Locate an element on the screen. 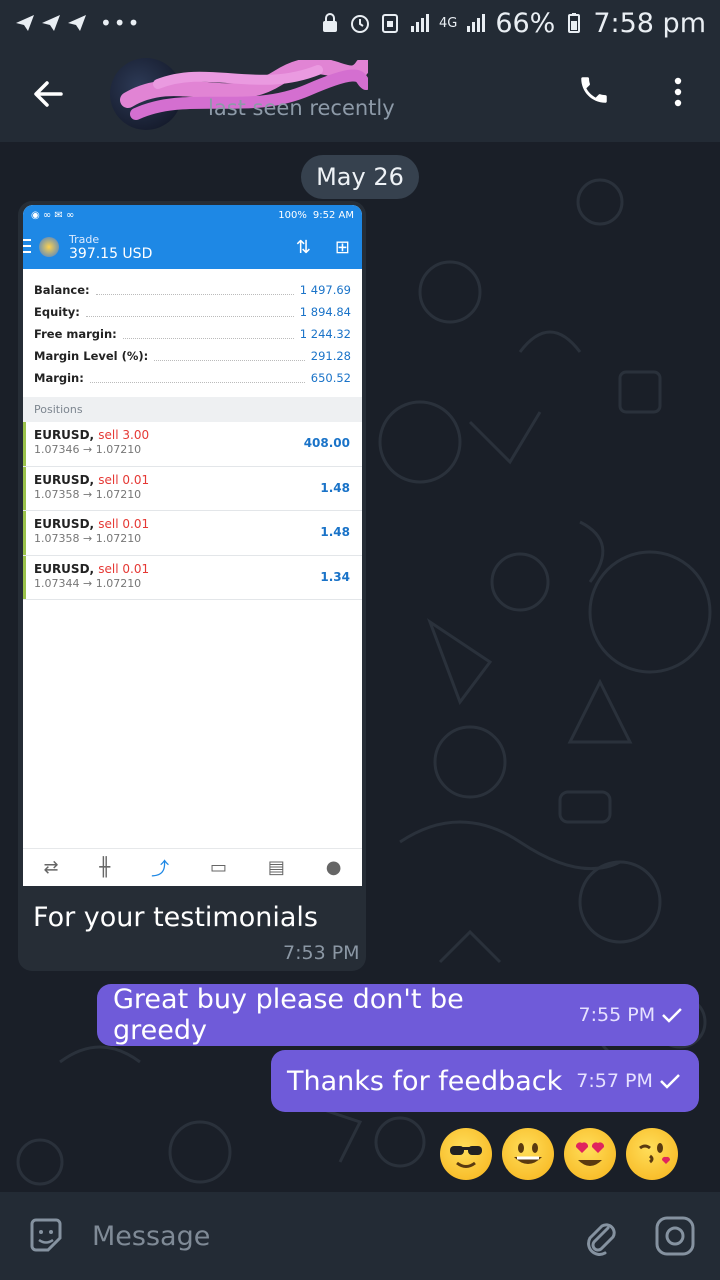 The image size is (720, 1280). screenshot-status-bar: ◉ ∞ ✉ ∞ 100% 9:52 AM is located at coordinates (192, 215).